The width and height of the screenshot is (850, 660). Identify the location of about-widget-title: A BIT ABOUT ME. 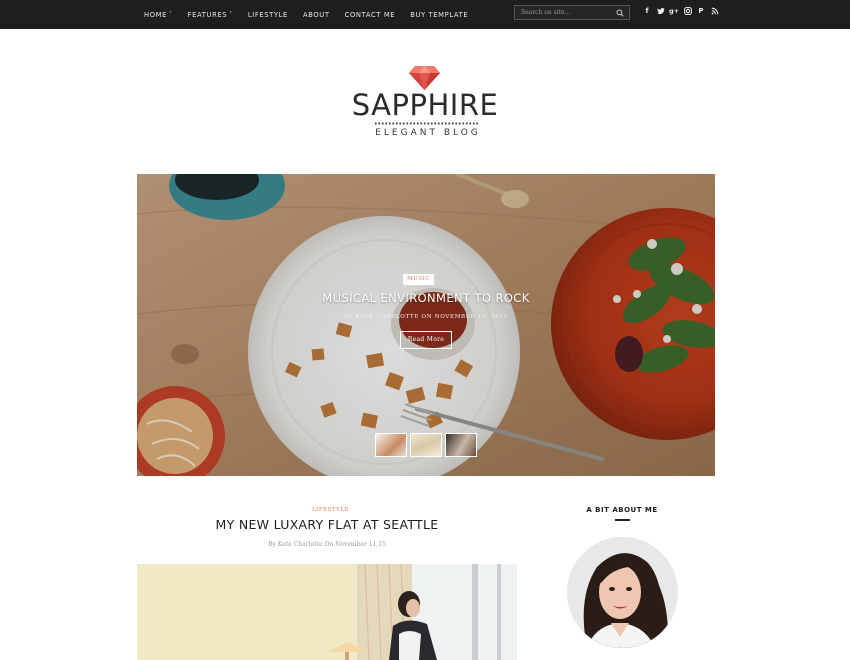
(622, 510).